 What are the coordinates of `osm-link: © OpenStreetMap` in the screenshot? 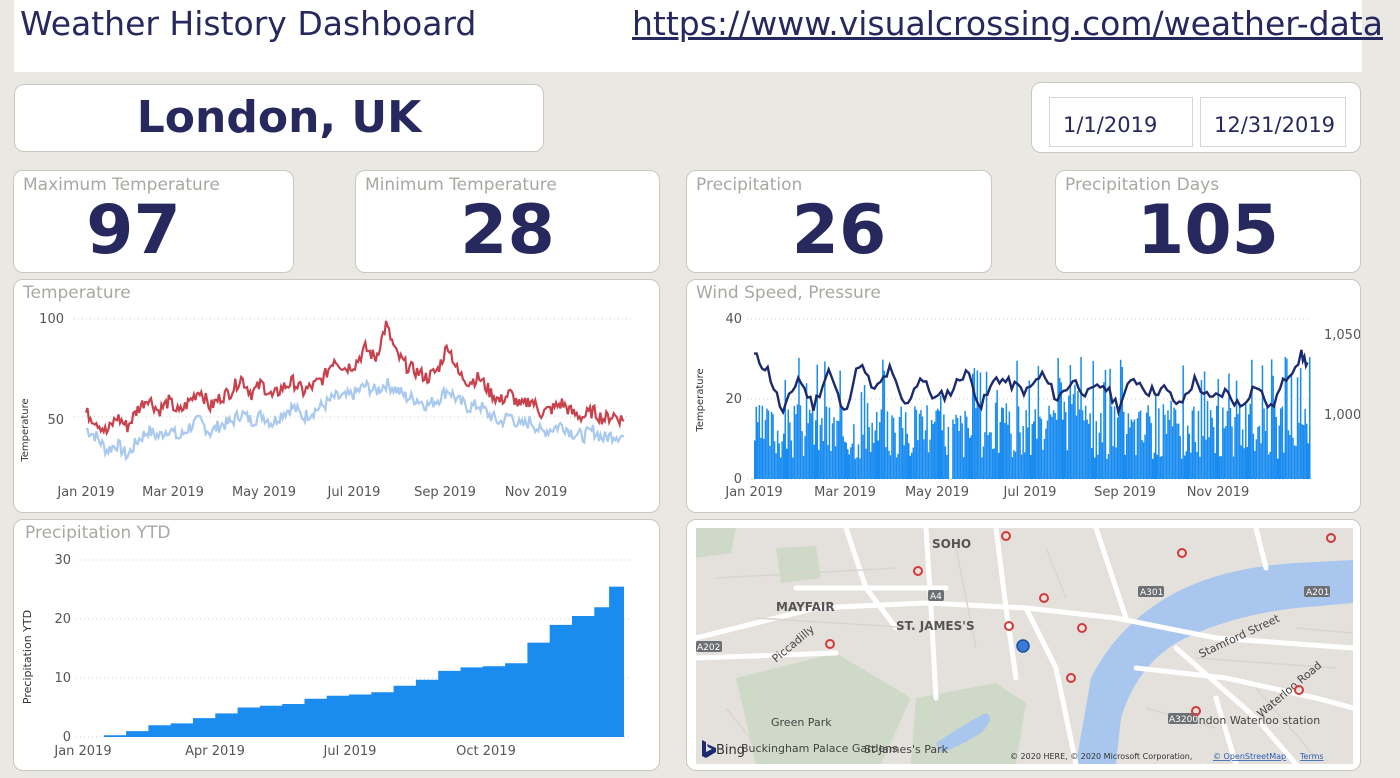 It's located at (1249, 756).